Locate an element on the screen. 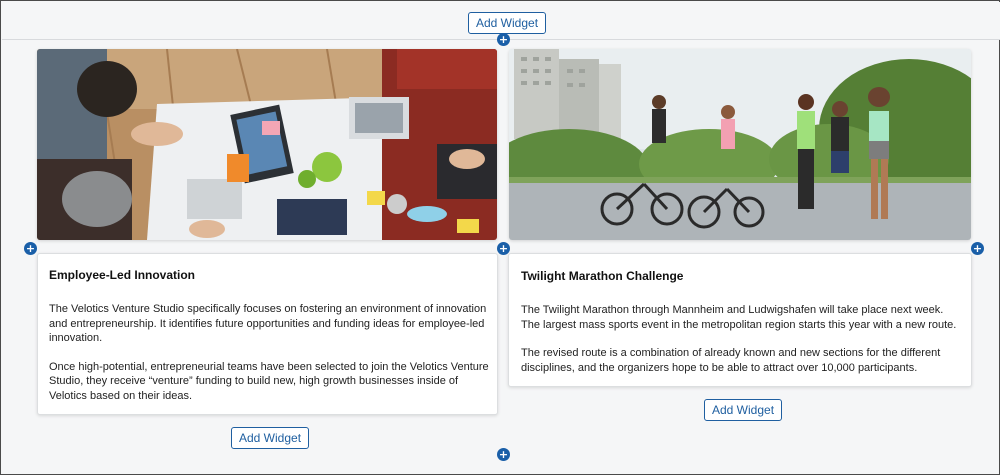 The height and width of the screenshot is (475, 1000). card-title: Twilight Marathon Challenge is located at coordinates (602, 276).